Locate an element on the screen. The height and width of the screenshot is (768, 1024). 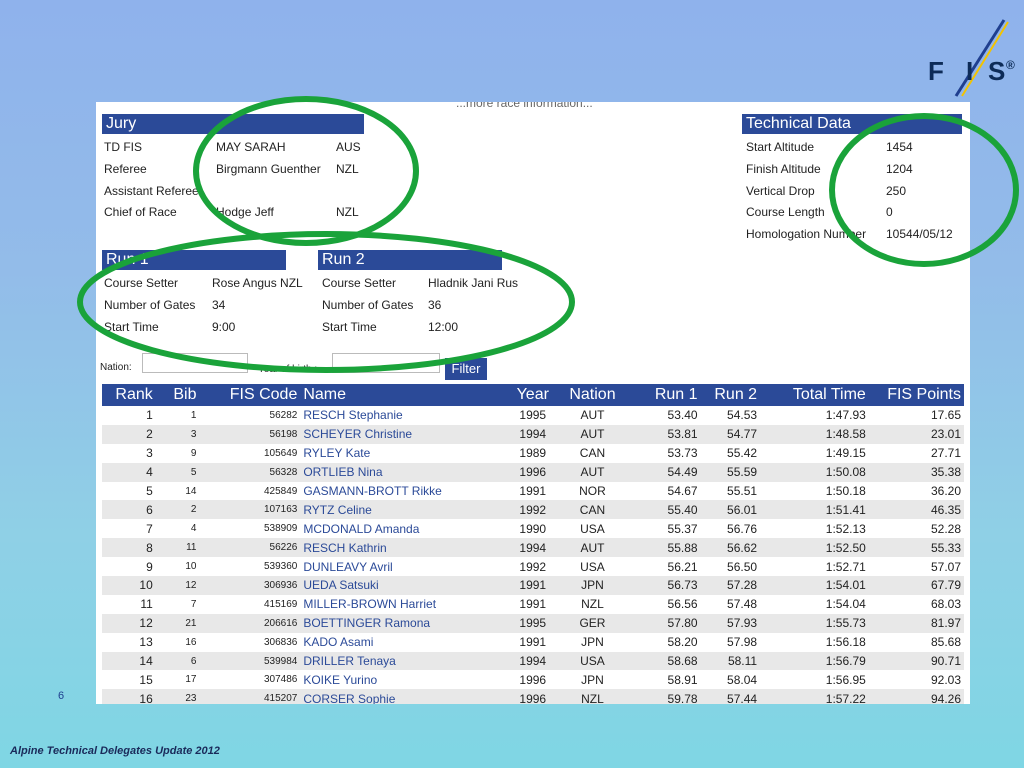
cell-year: 1991 is located at coordinates (532, 604).